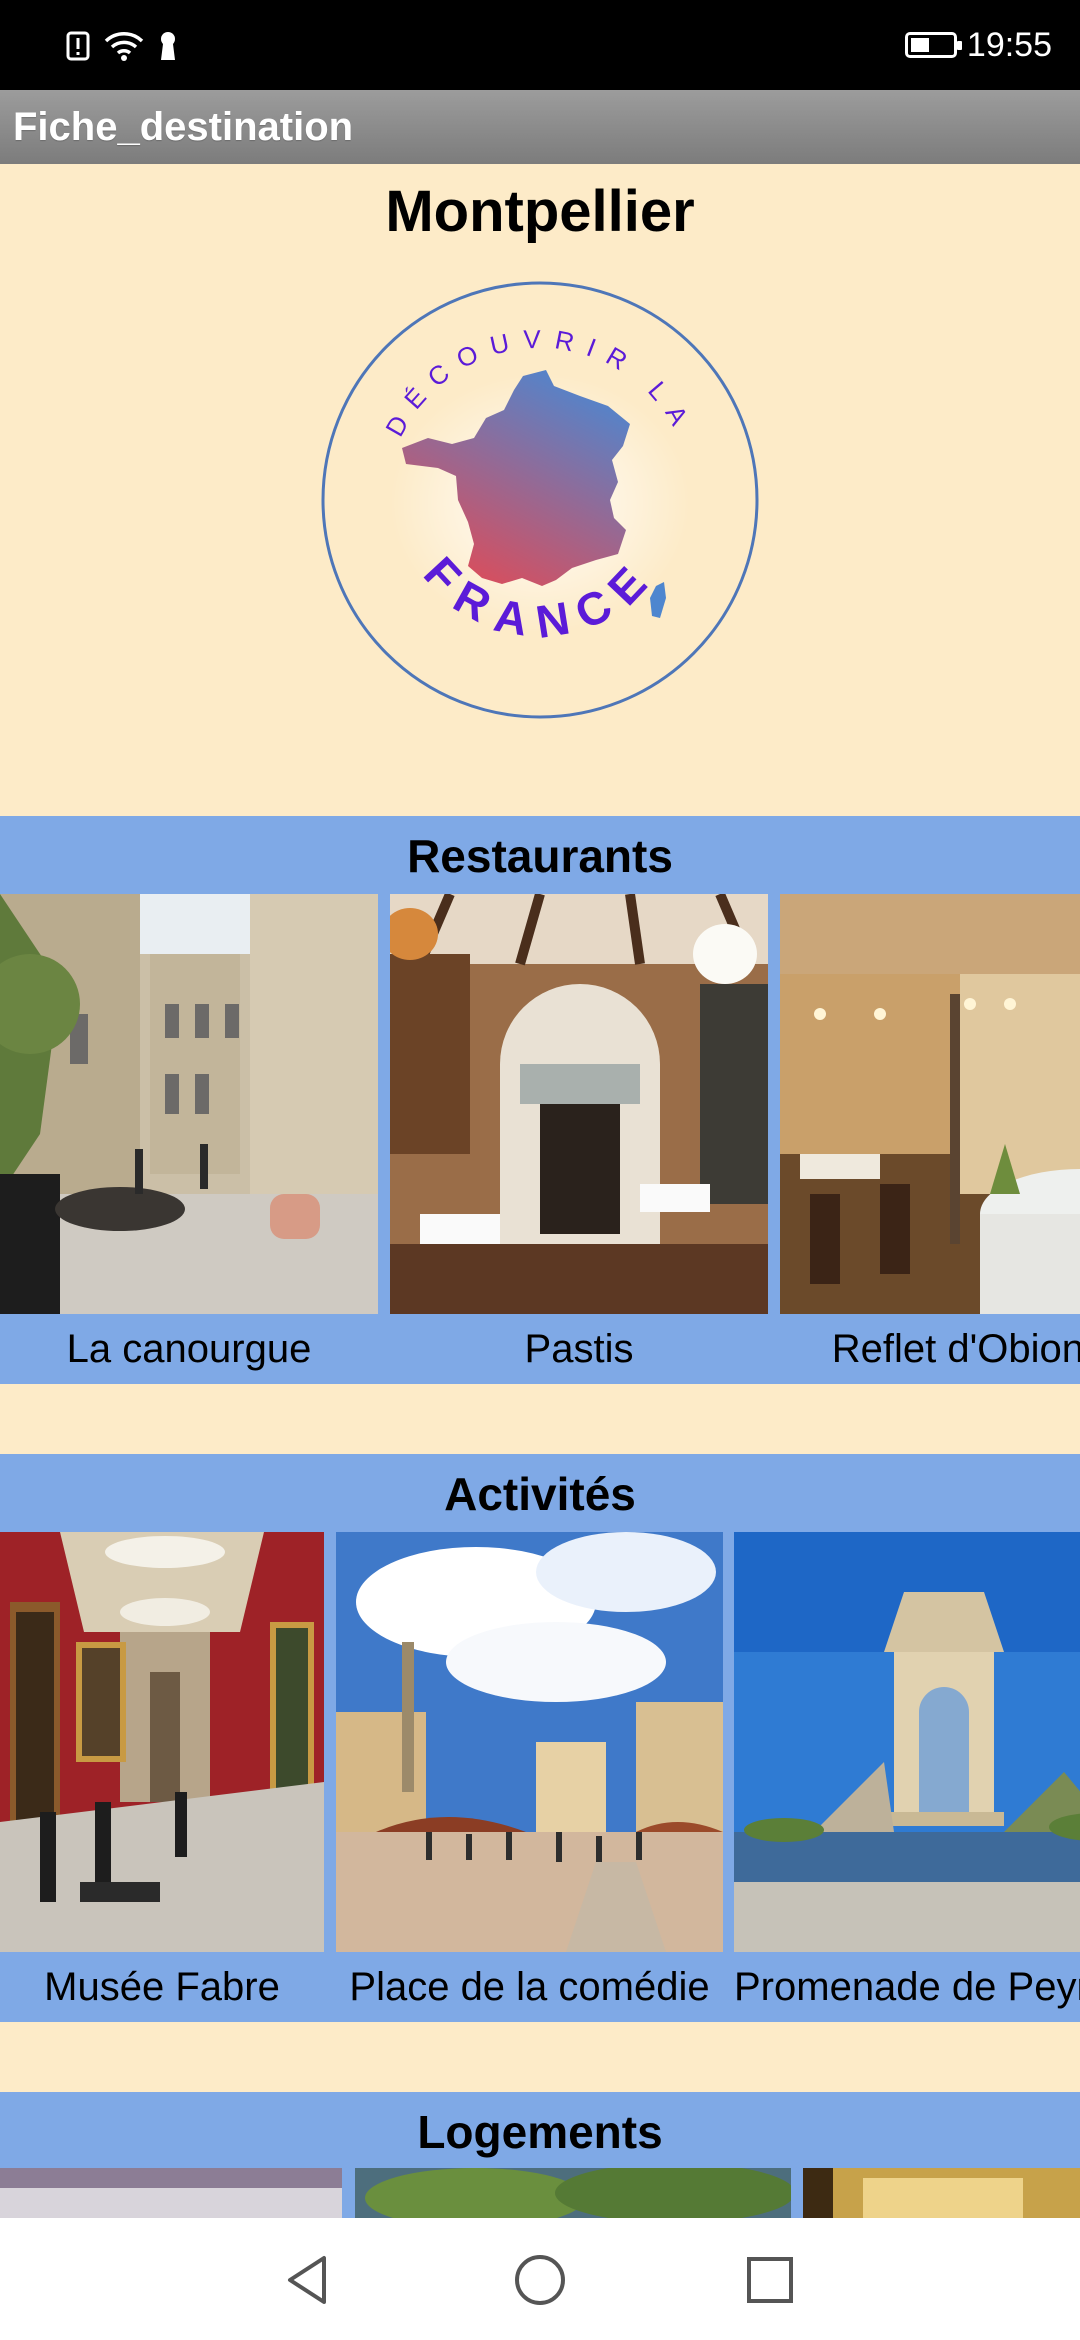 This screenshot has height=2340, width=1080. What do you see at coordinates (540, 1494) in the screenshot?
I see `section-header-activites: Activités` at bounding box center [540, 1494].